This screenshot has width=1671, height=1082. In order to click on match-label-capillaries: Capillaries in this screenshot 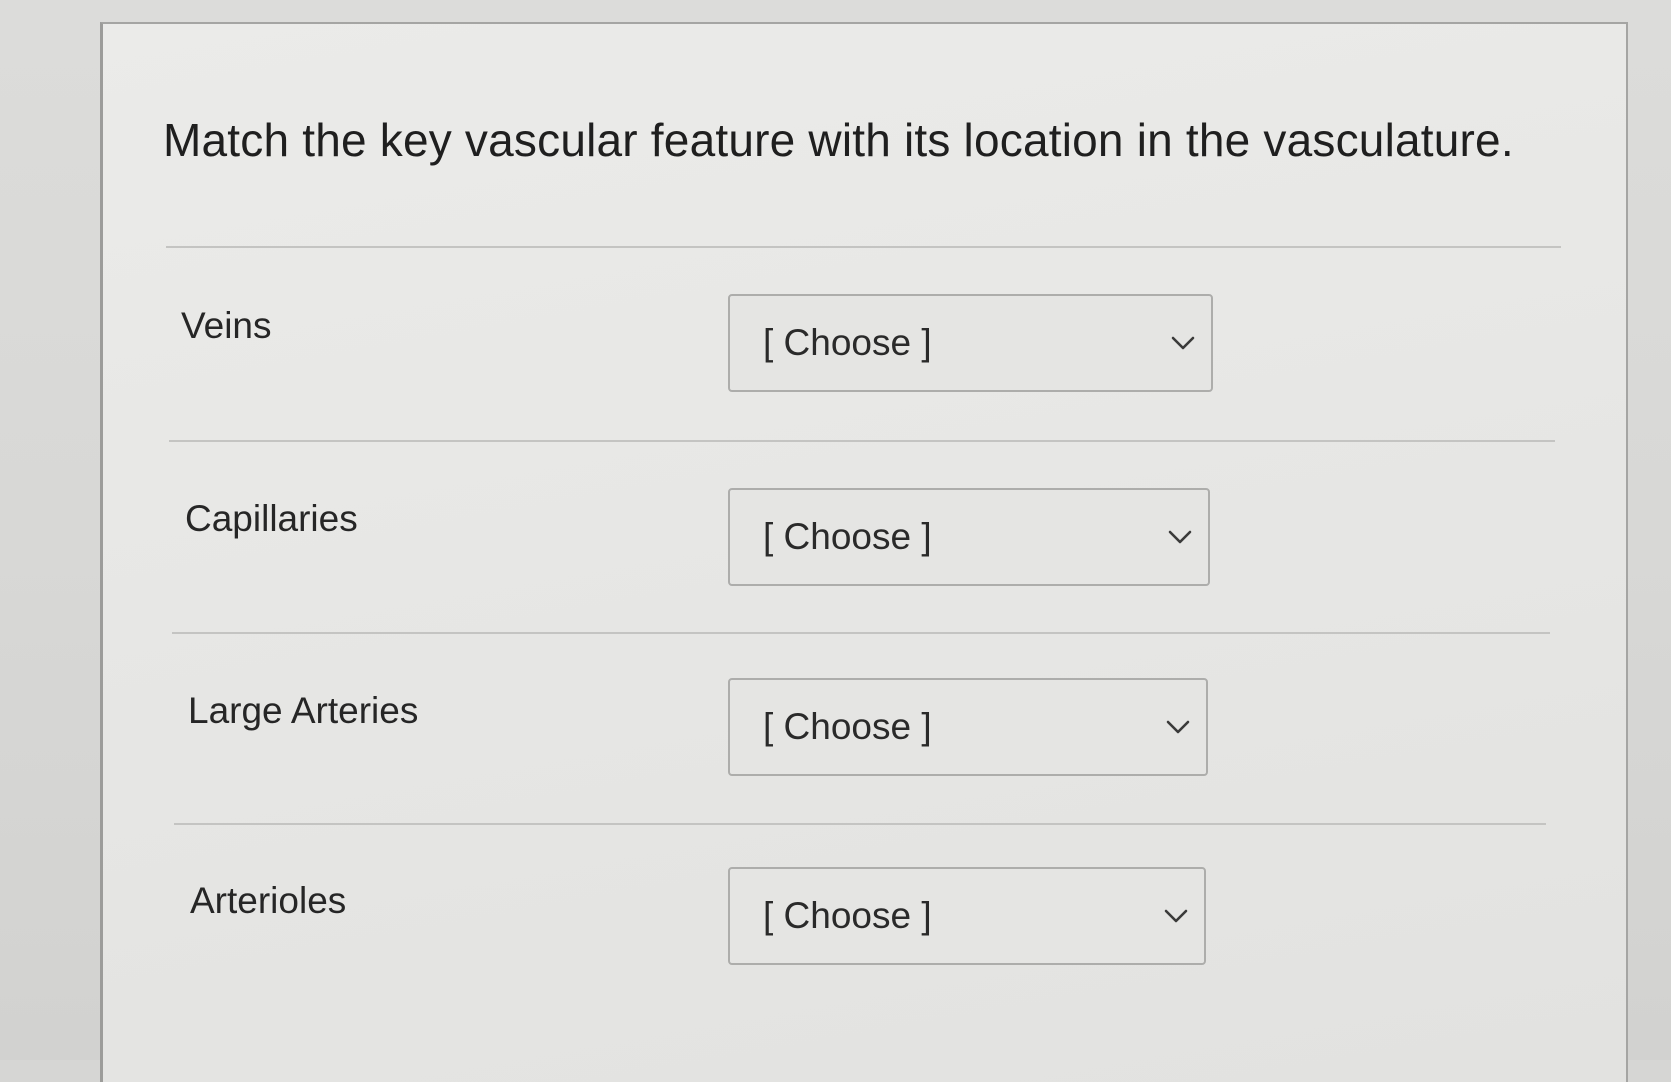, I will do `click(271, 518)`.